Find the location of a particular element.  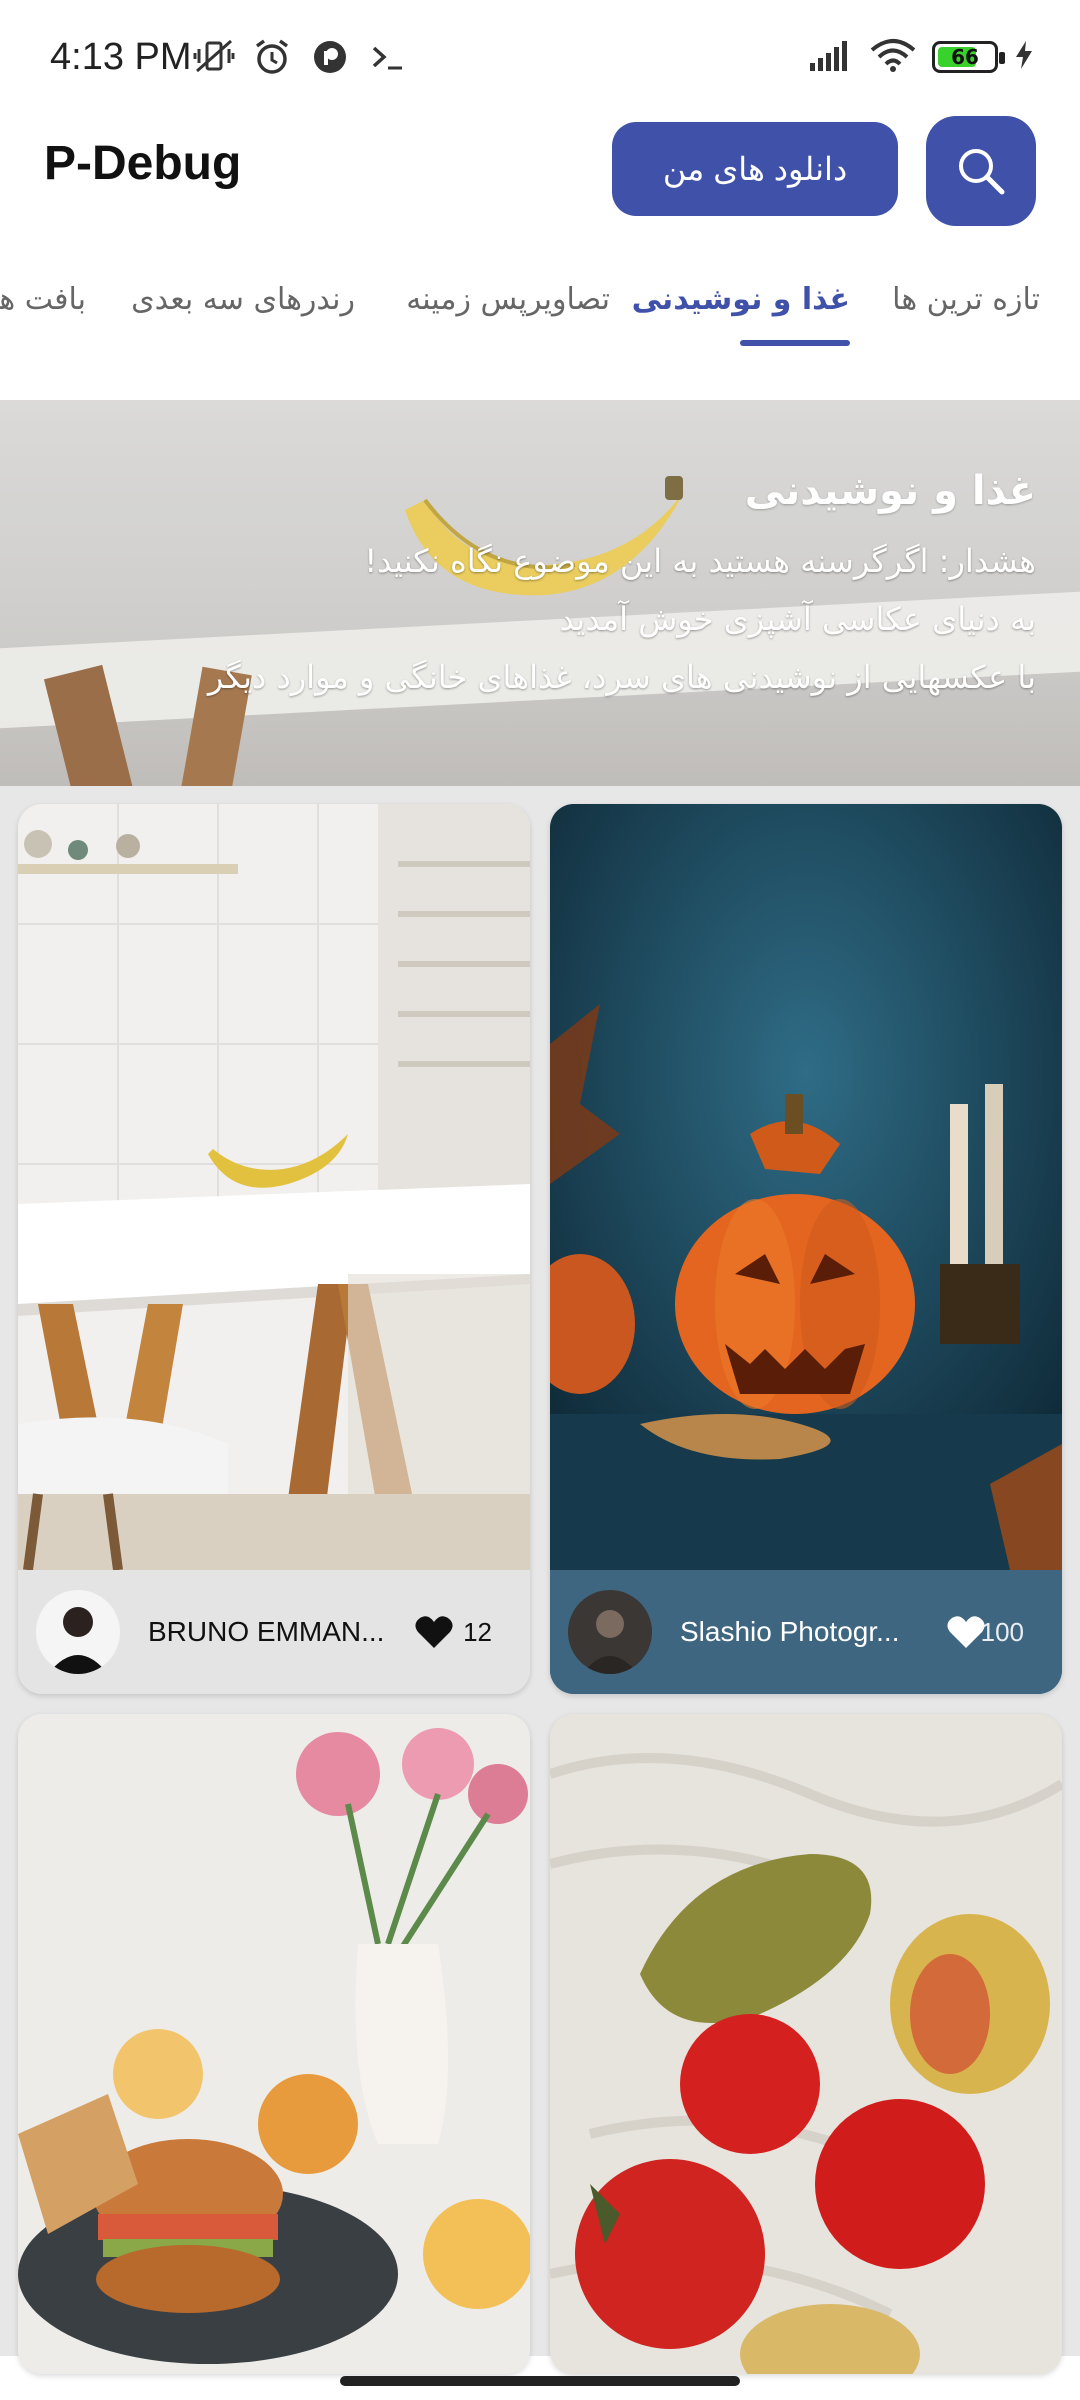

status-bar: 4:13 PM 66 is located at coordinates (540, 55).